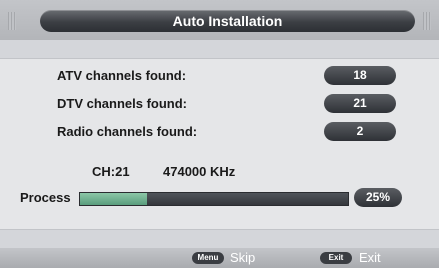 This screenshot has width=439, height=268. I want to click on radio-channels-count: 2, so click(360, 131).